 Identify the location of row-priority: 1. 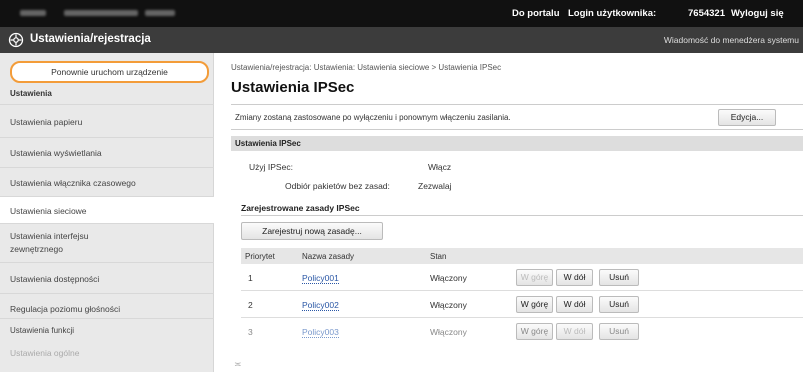
(250, 278).